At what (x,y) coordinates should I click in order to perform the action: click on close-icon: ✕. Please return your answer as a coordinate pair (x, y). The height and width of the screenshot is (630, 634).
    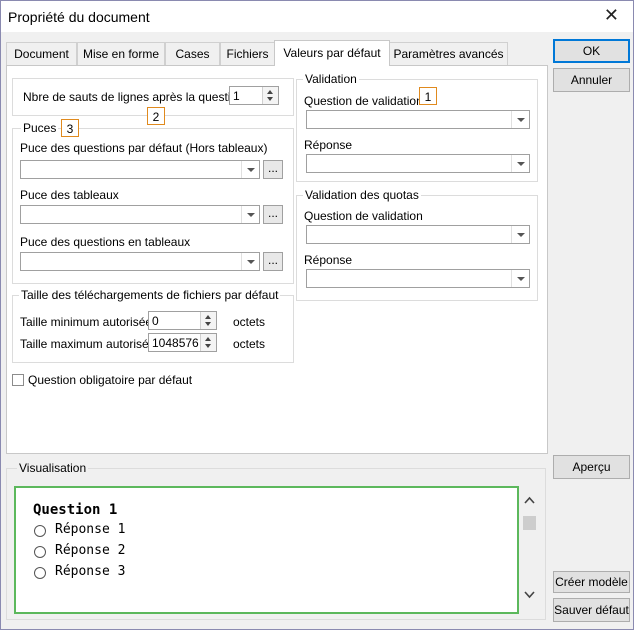
    Looking at the image, I should click on (611, 15).